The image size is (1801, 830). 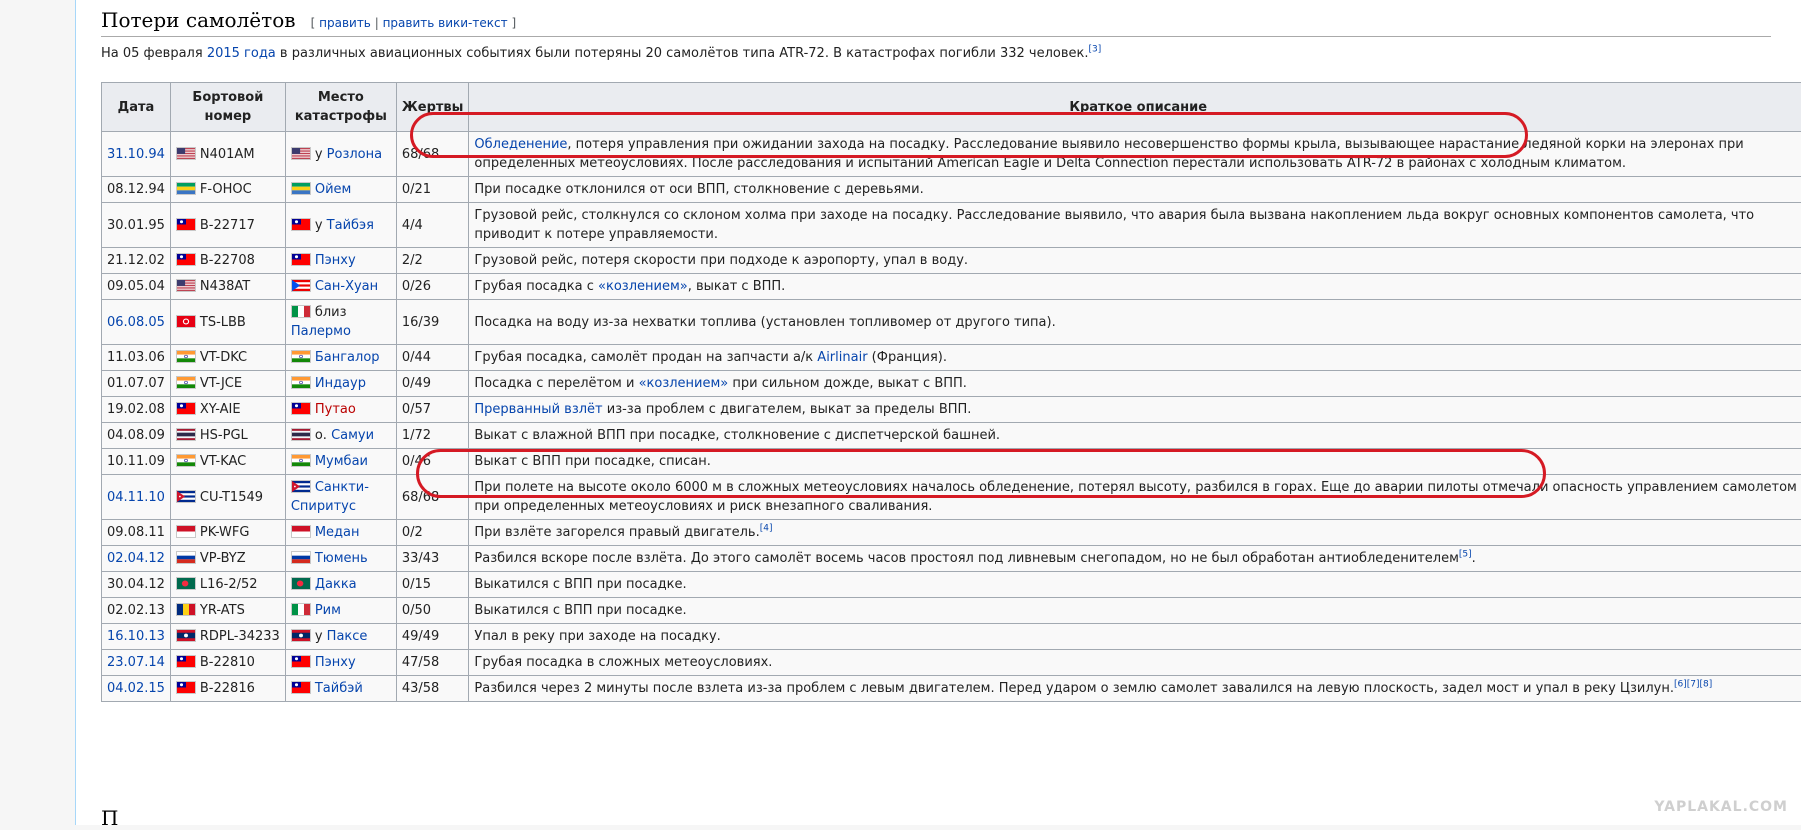 What do you see at coordinates (221, 383) in the screenshot?
I see `registration-text: VT-JCE` at bounding box center [221, 383].